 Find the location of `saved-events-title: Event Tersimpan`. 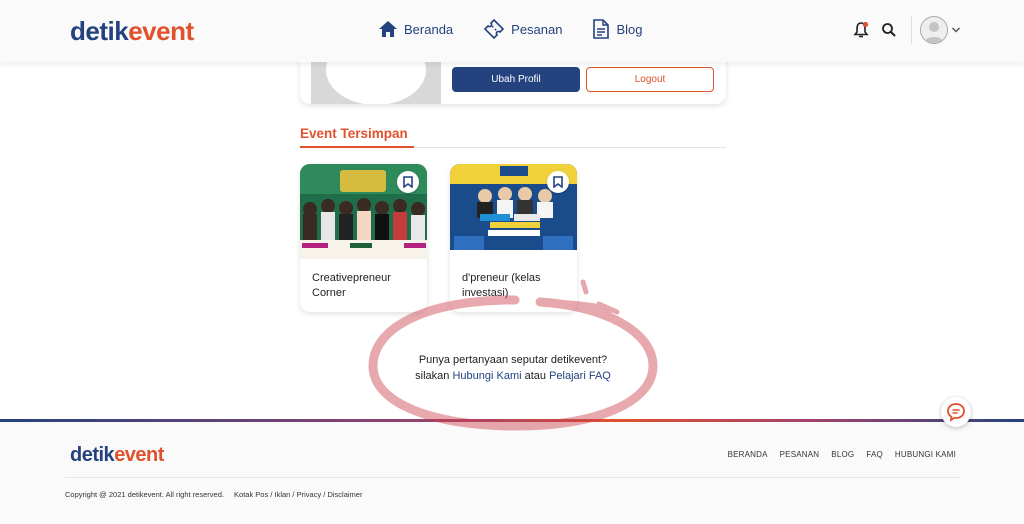

saved-events-title: Event Tersimpan is located at coordinates (354, 133).